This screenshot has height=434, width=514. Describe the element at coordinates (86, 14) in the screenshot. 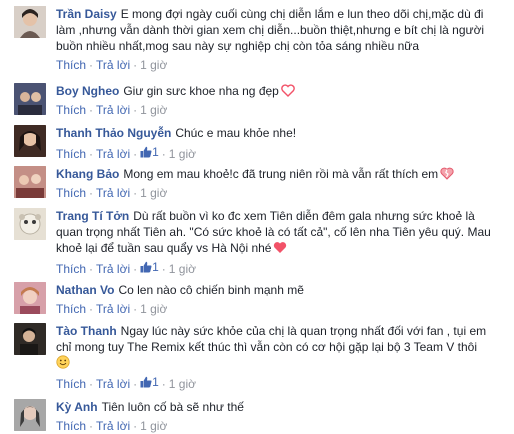

I see `commenter-name: Trần Daisy` at that location.